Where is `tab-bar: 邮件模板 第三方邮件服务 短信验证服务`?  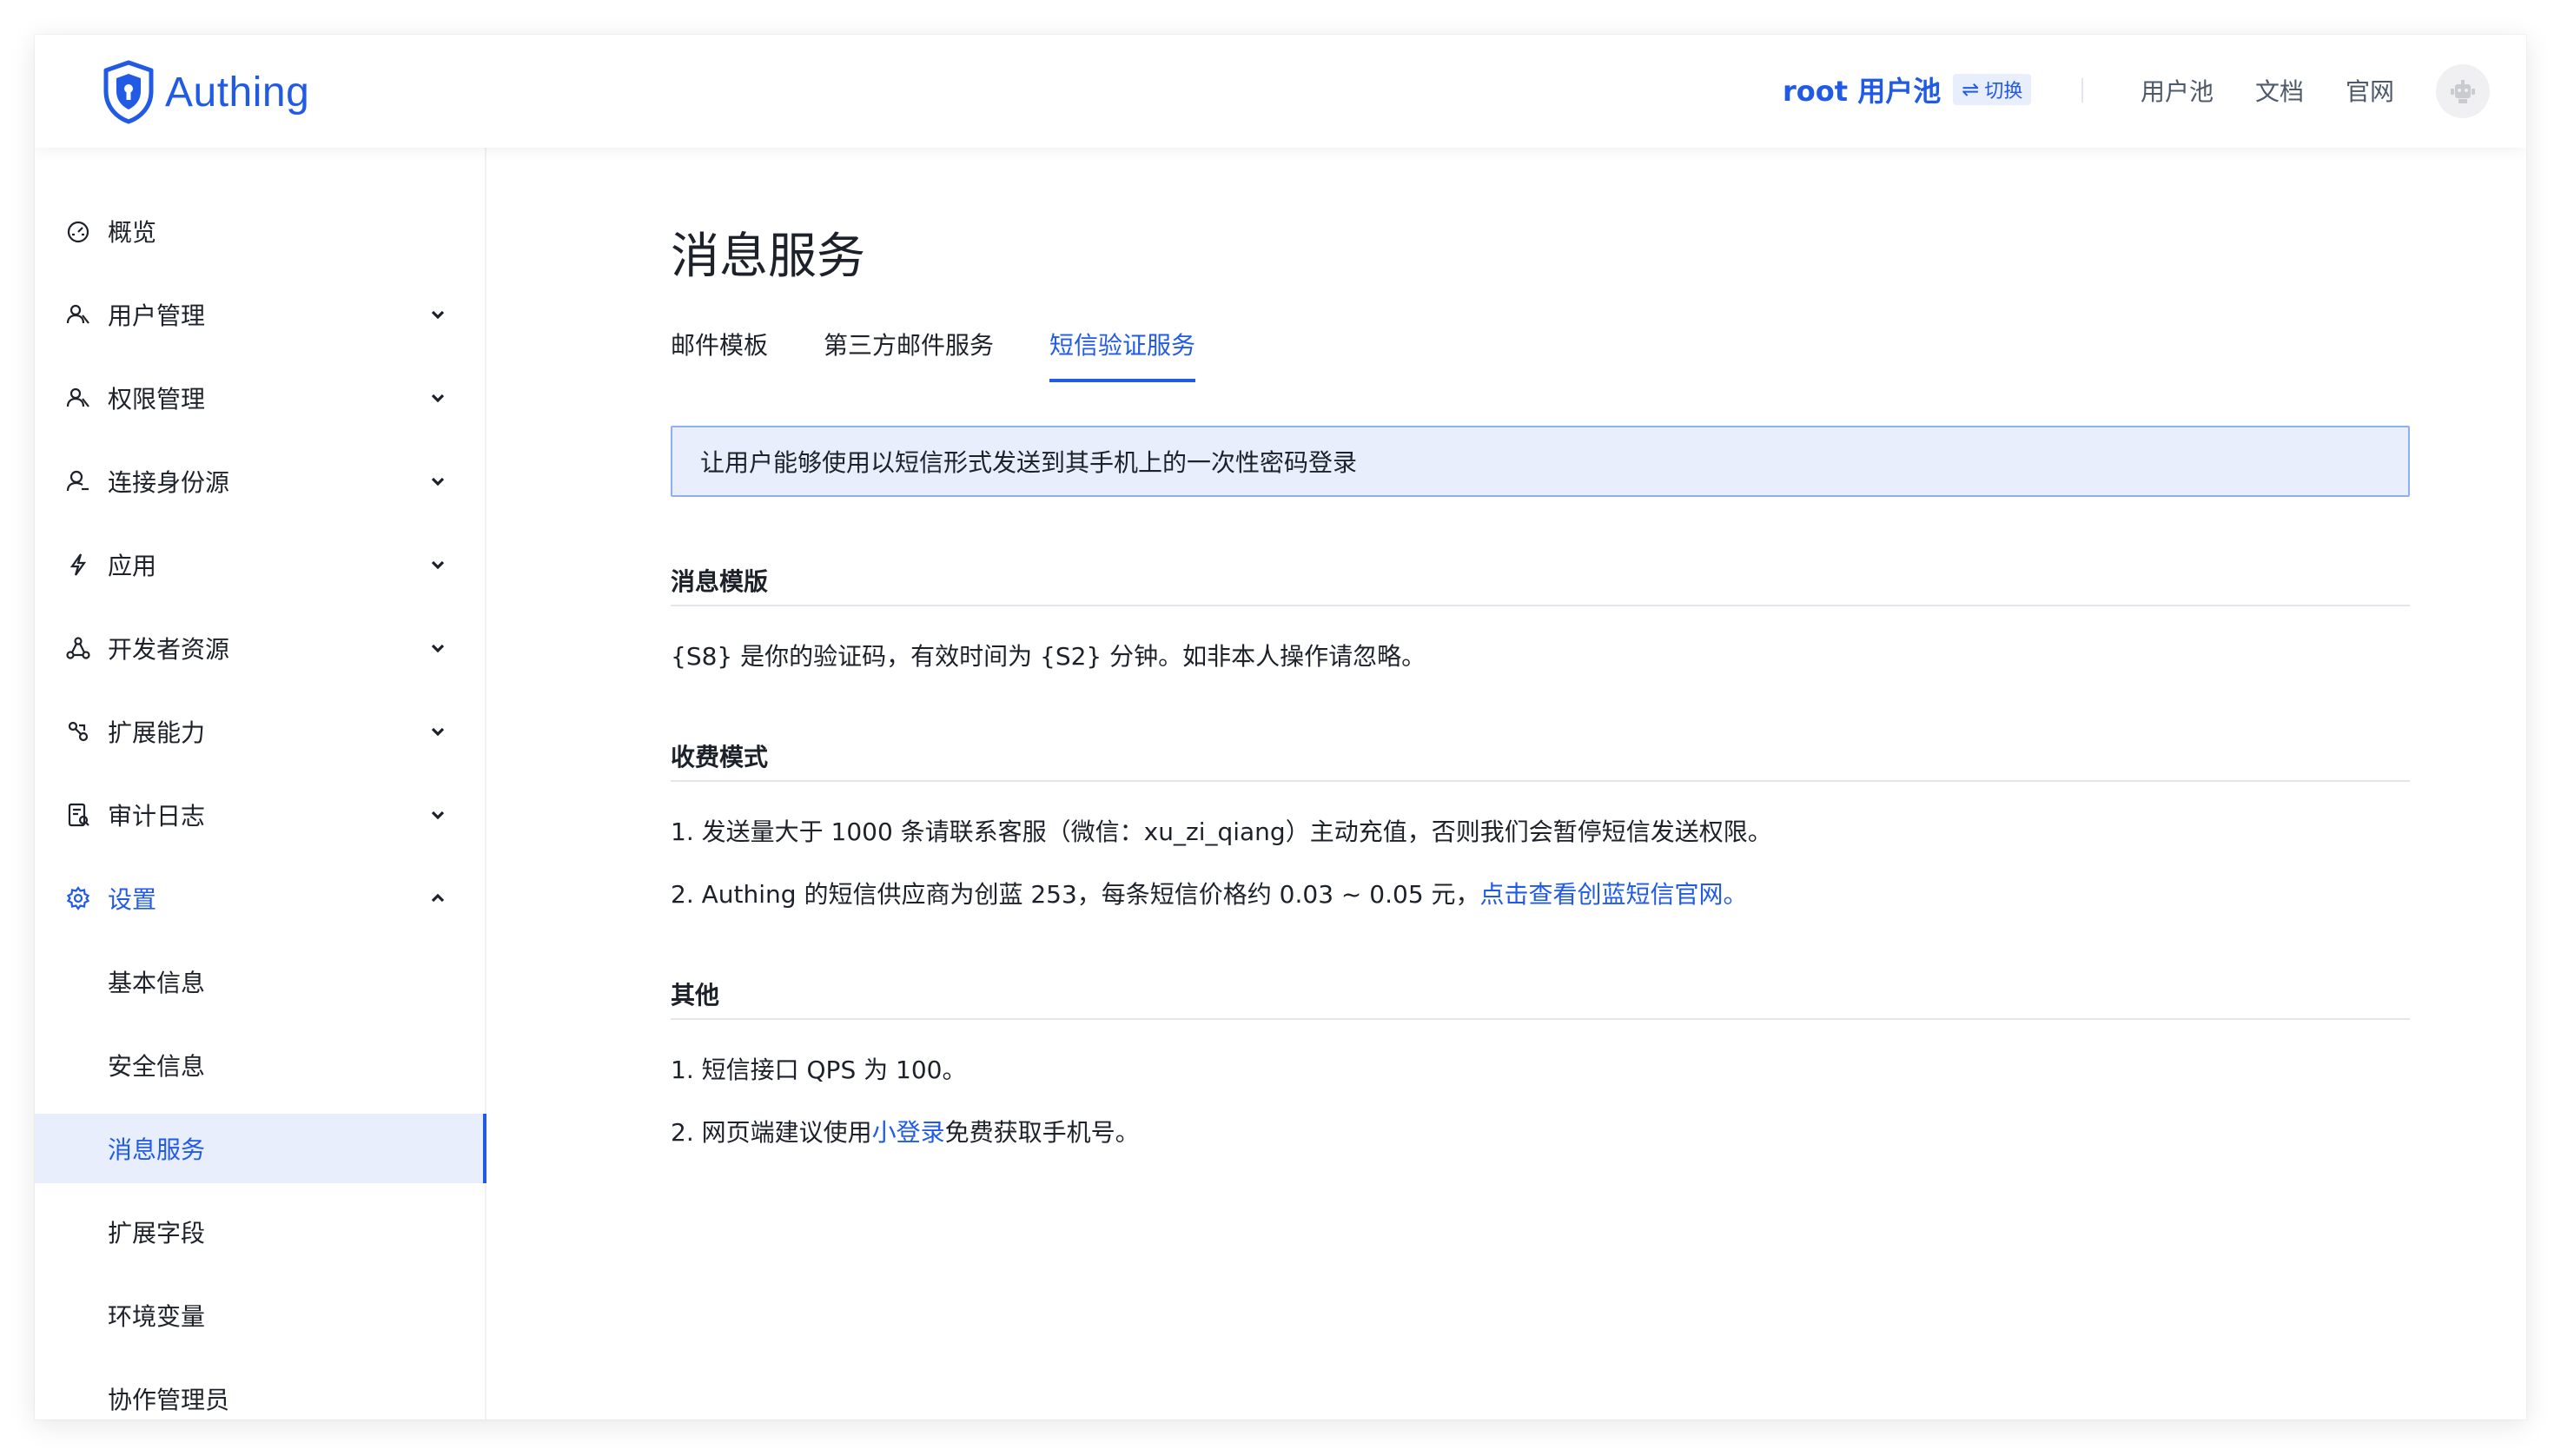
tab-bar: 邮件模板 第三方邮件服务 短信验证服务 is located at coordinates (961, 354).